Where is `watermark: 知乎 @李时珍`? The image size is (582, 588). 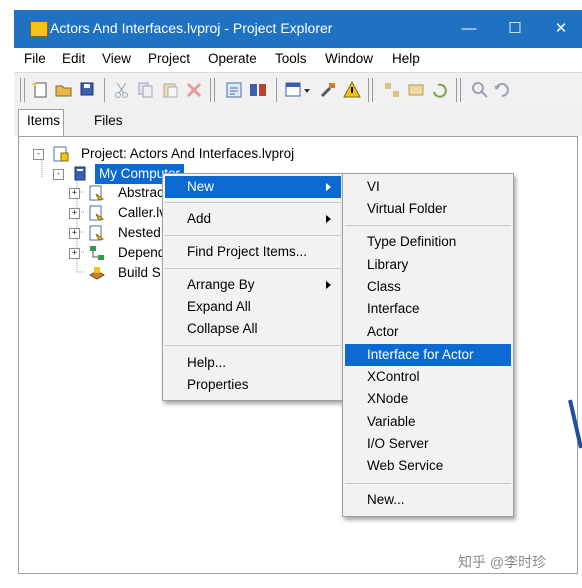
watermark: 知乎 @李时珍 is located at coordinates (502, 562).